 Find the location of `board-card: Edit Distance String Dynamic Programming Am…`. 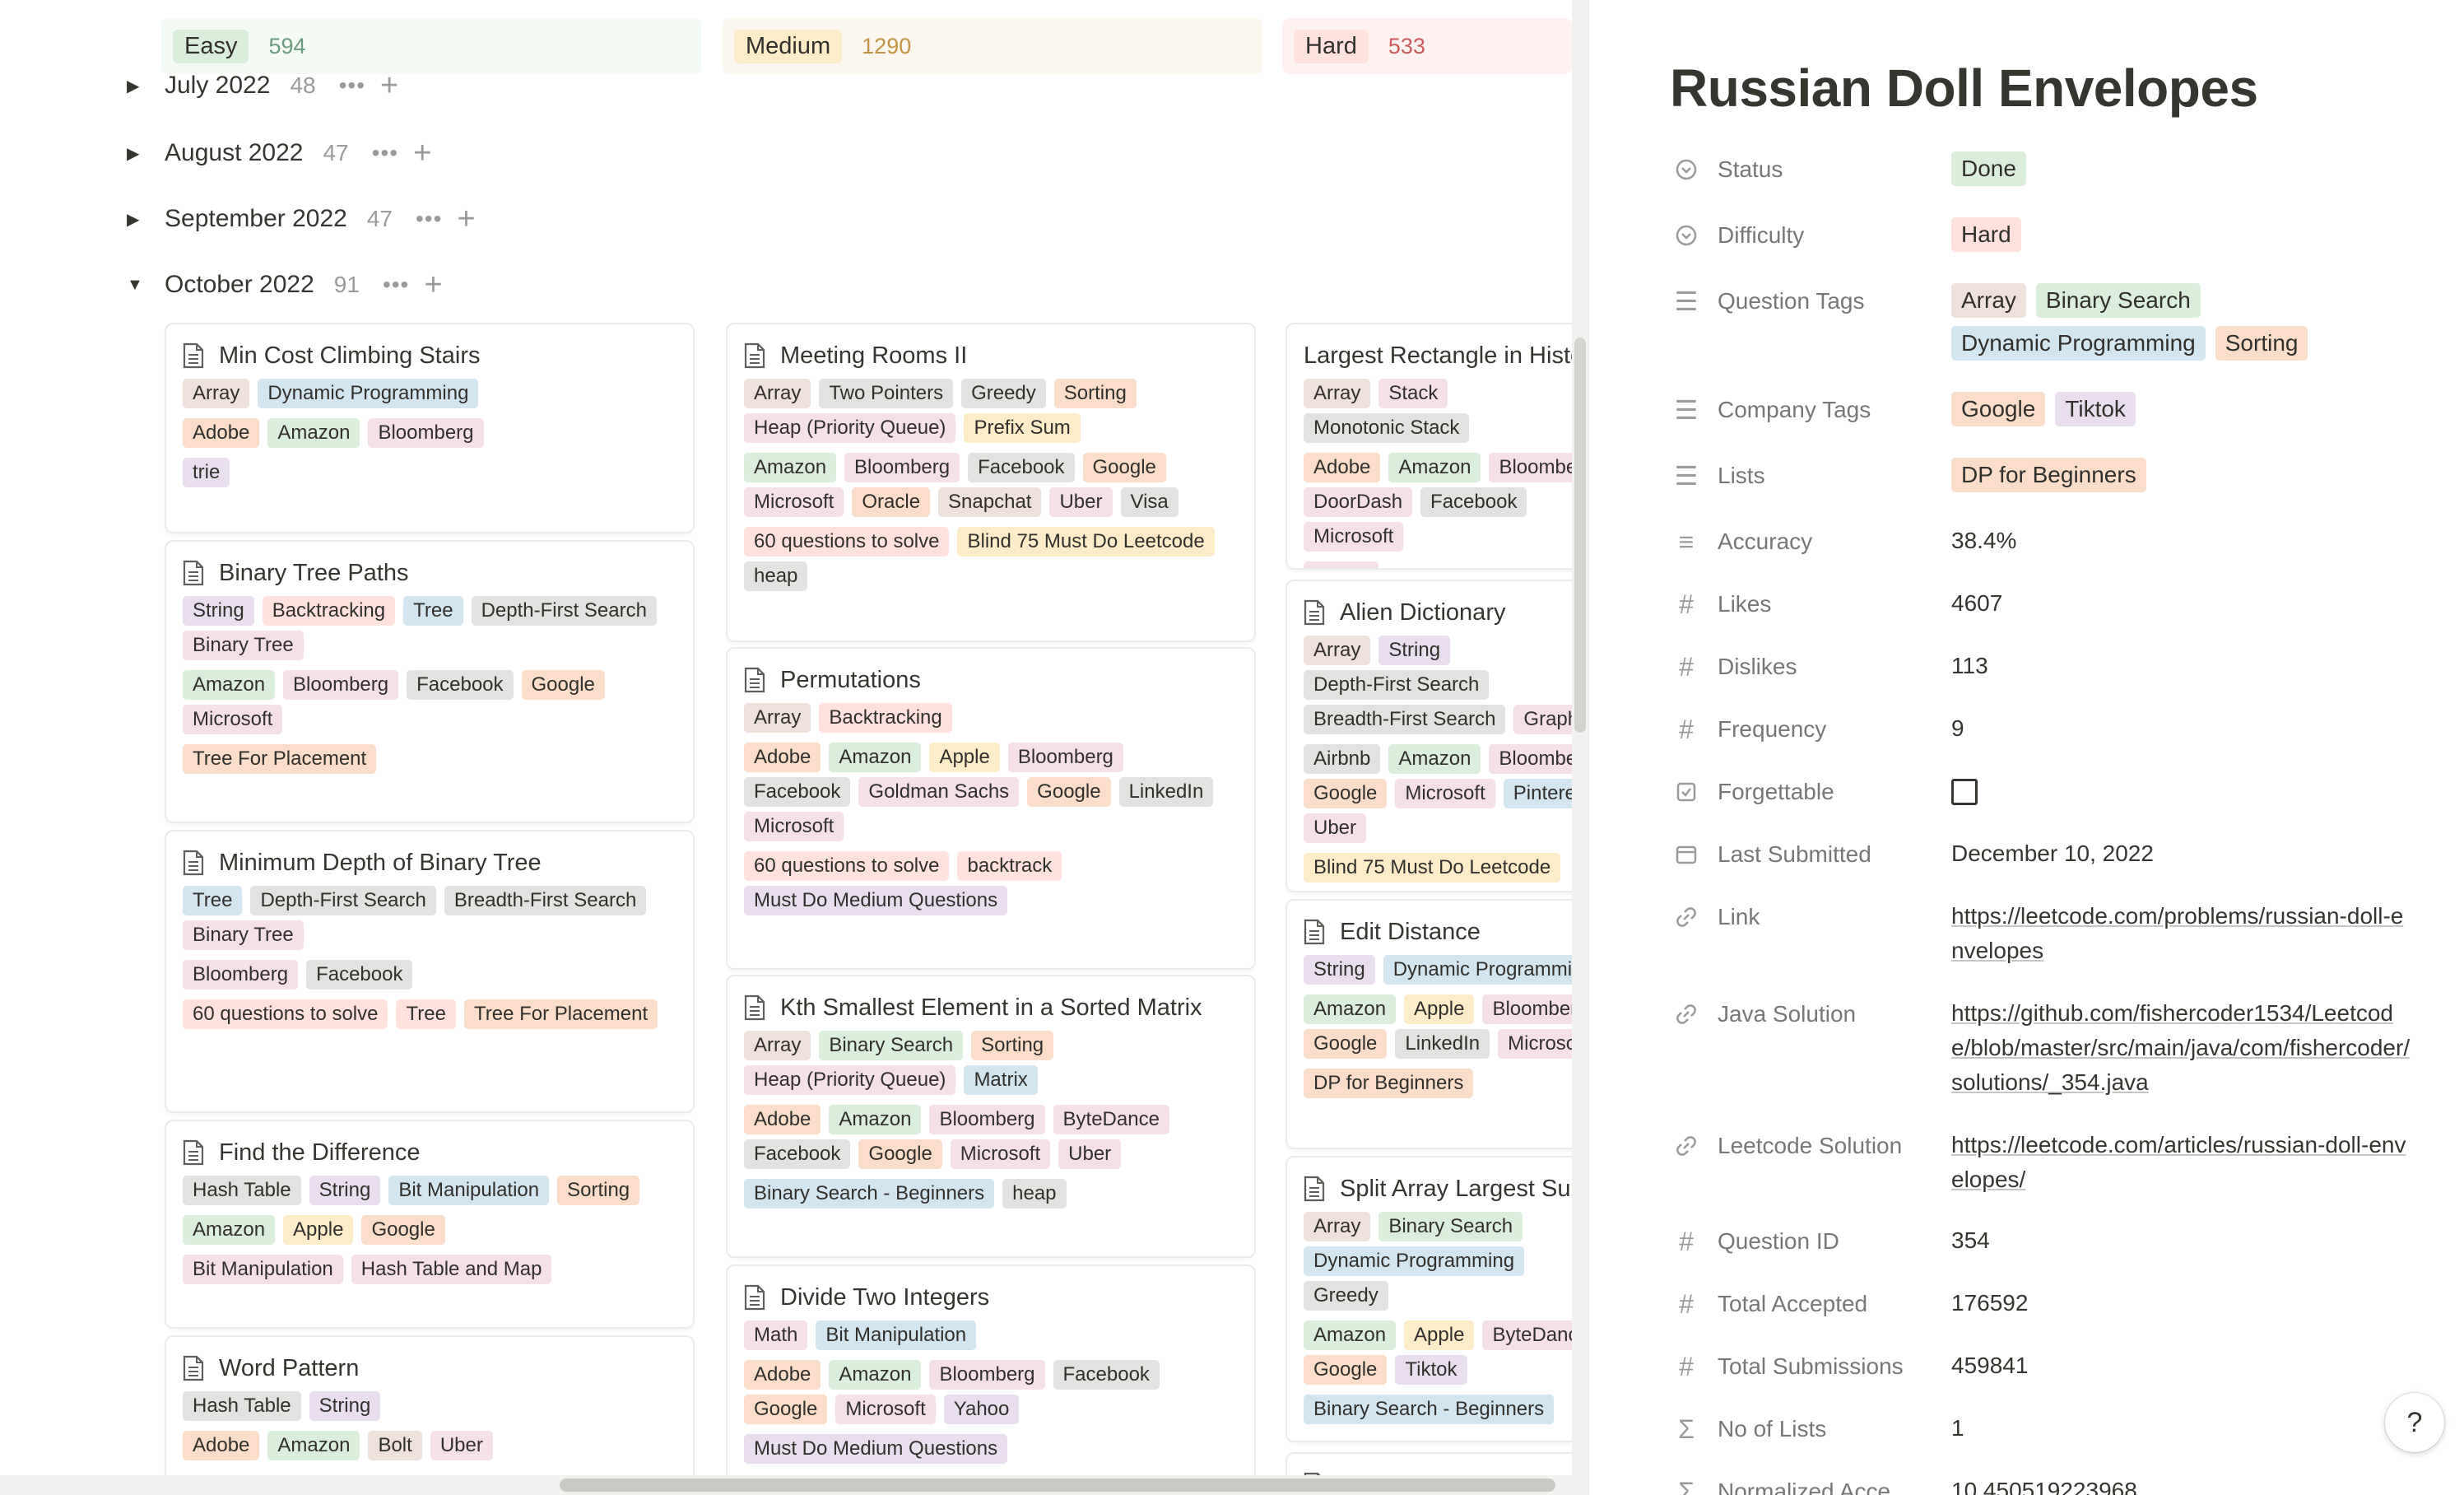

board-card: Edit Distance String Dynamic Programming Am… is located at coordinates (1429, 1024).